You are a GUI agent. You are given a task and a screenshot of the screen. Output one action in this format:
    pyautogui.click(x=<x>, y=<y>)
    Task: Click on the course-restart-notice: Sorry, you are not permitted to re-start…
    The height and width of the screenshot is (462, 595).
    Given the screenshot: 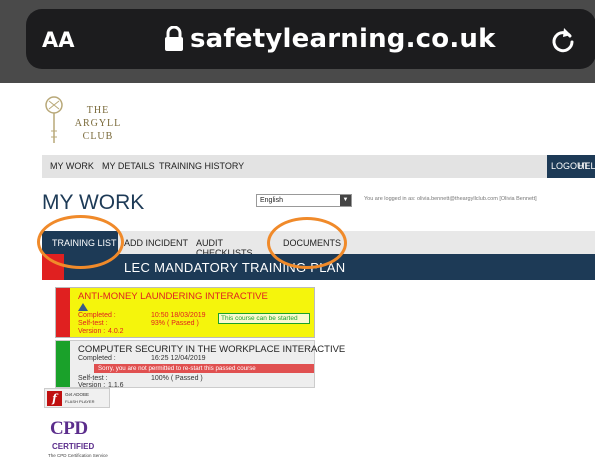 What is the action you would take?
    pyautogui.click(x=204, y=368)
    